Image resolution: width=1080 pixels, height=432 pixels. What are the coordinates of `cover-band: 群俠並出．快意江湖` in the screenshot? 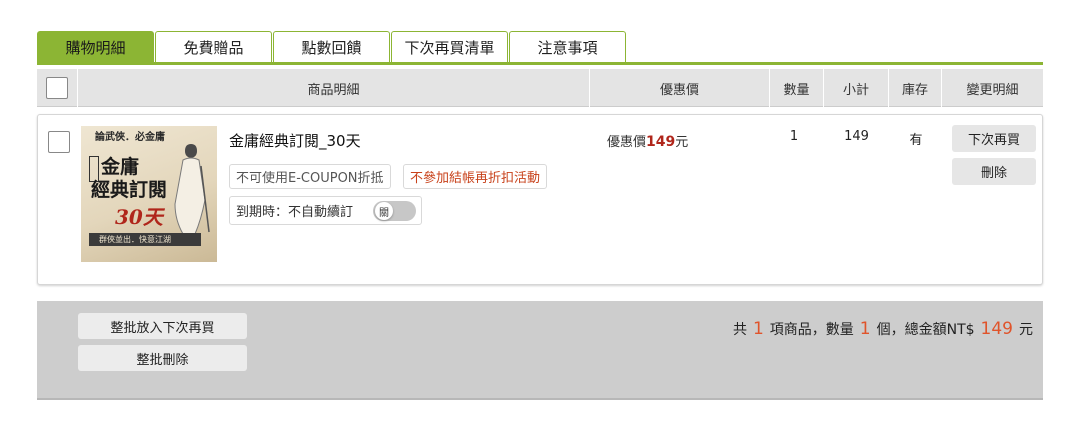 It's located at (145, 239).